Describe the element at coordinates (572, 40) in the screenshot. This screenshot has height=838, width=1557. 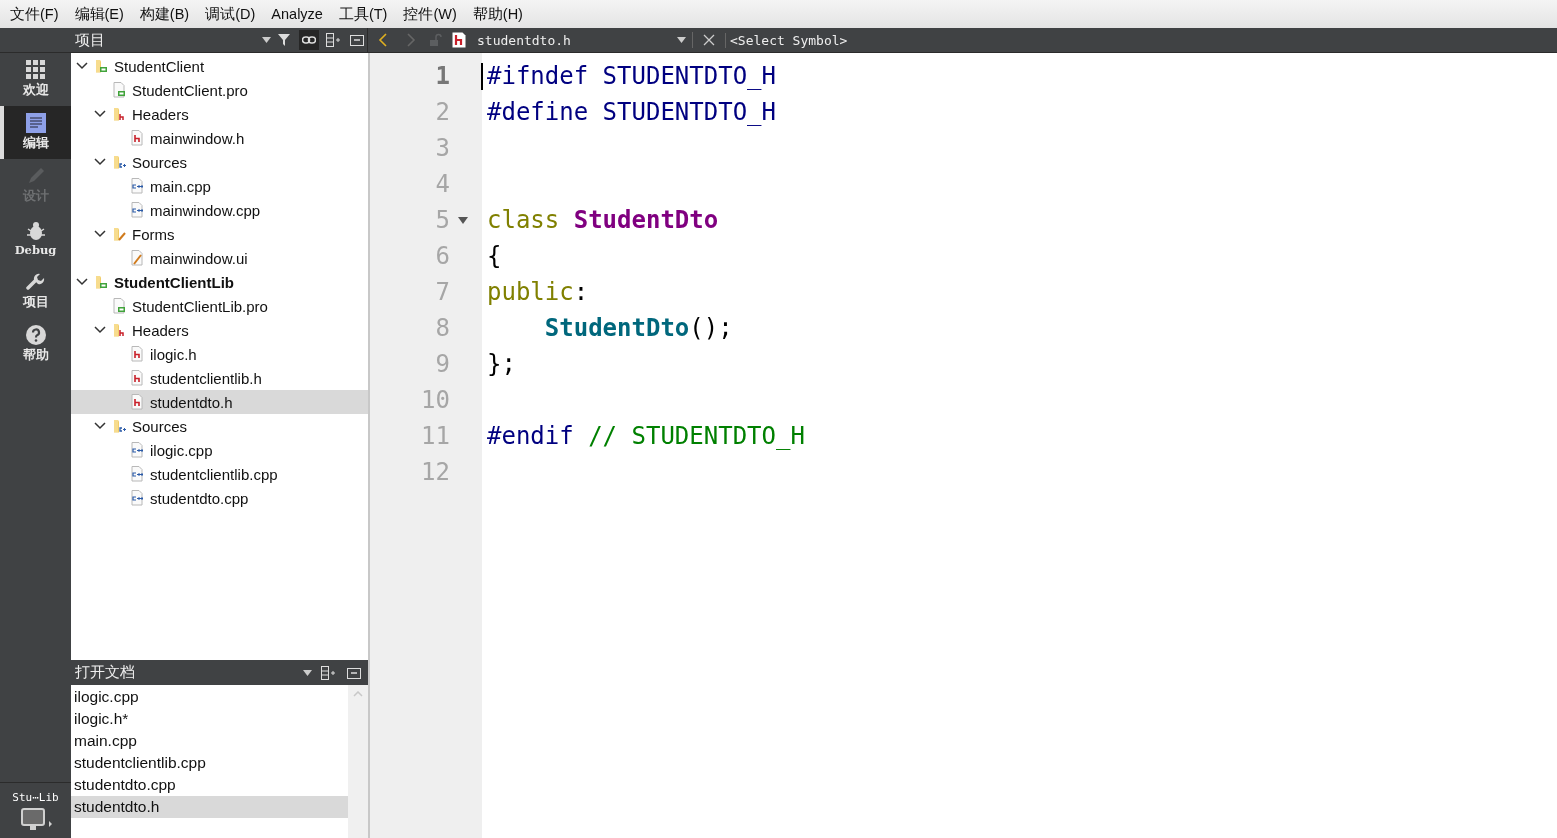
I see `file-selector: studentdto.h` at that location.